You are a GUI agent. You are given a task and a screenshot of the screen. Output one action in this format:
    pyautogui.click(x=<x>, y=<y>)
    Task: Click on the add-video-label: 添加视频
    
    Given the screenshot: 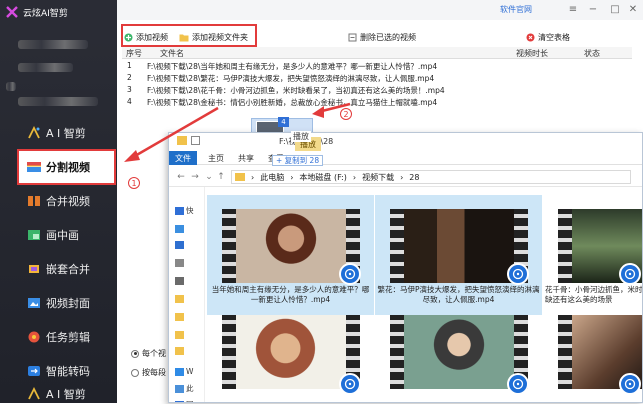 What is the action you would take?
    pyautogui.click(x=152, y=37)
    